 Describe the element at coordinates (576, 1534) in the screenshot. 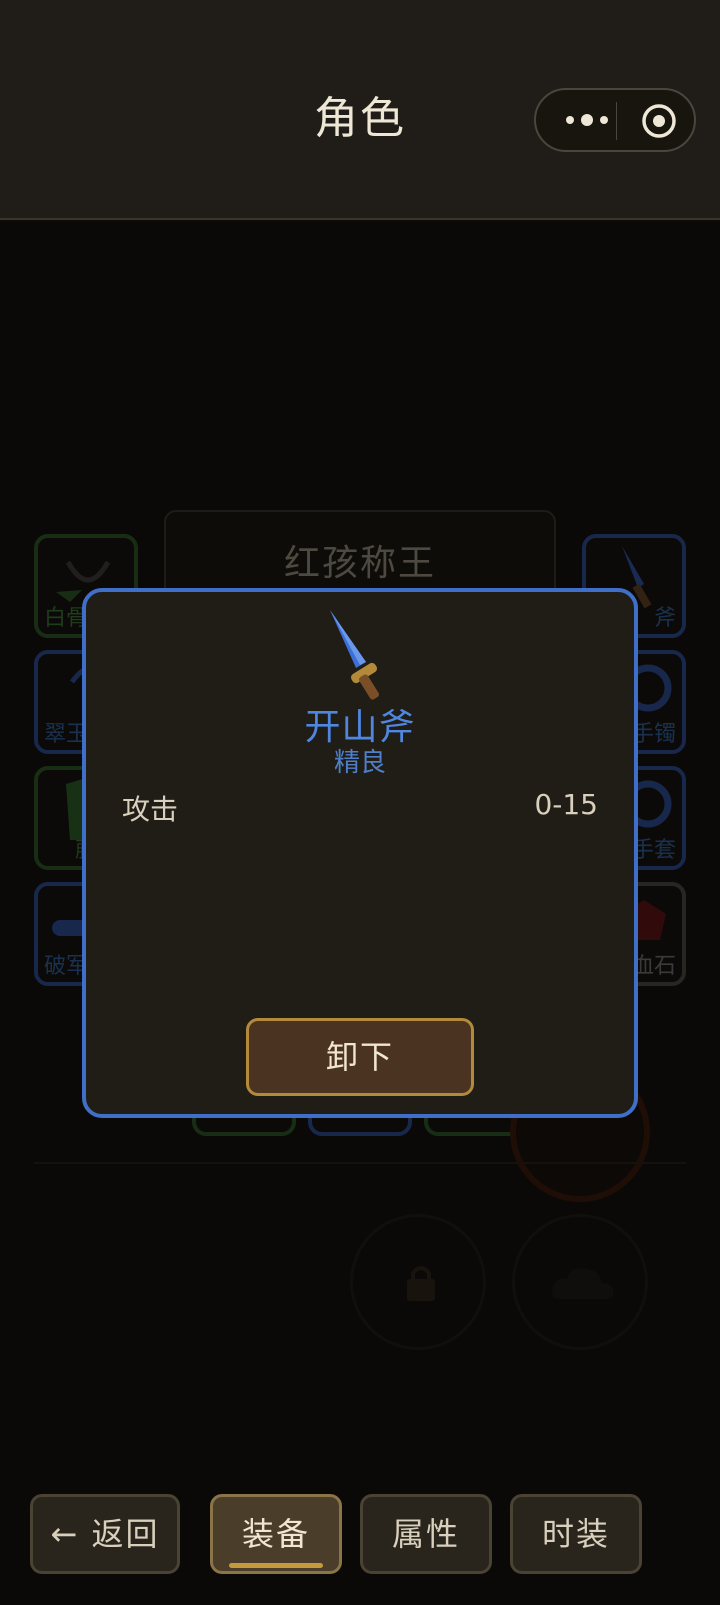

I see `tab-fashion: 时装` at that location.